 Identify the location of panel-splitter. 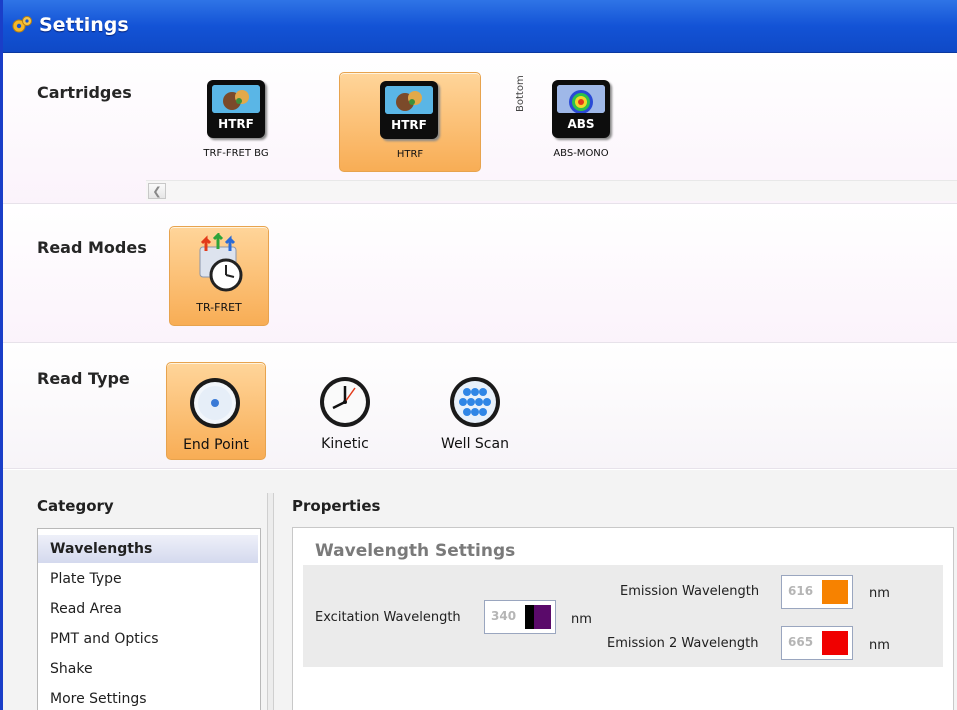
(270, 601).